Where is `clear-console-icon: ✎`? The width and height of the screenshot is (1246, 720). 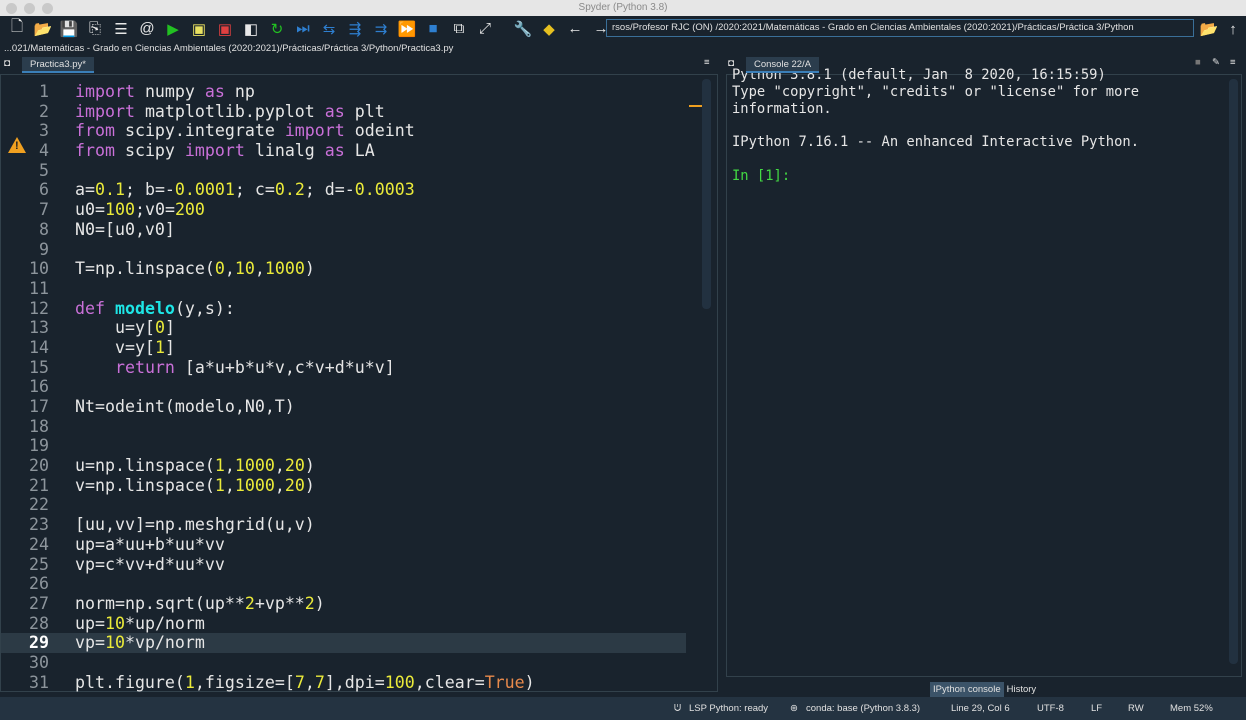
clear-console-icon: ✎ is located at coordinates (1216, 62).